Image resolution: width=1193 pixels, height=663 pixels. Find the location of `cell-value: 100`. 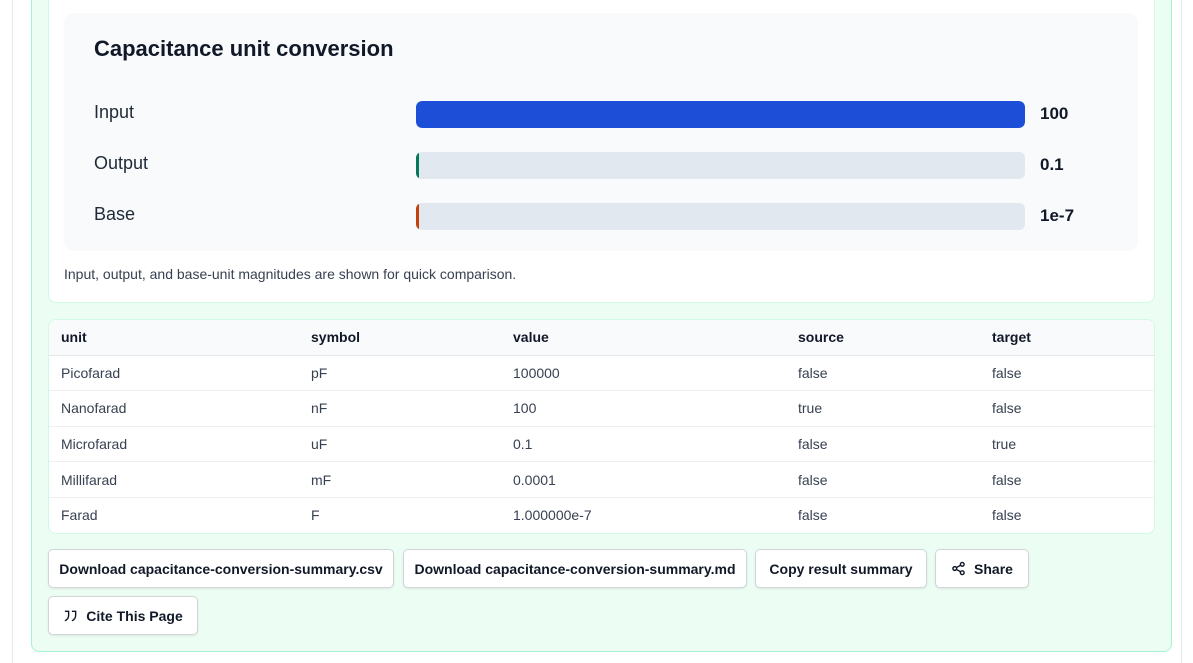

cell-value: 100 is located at coordinates (643, 408).